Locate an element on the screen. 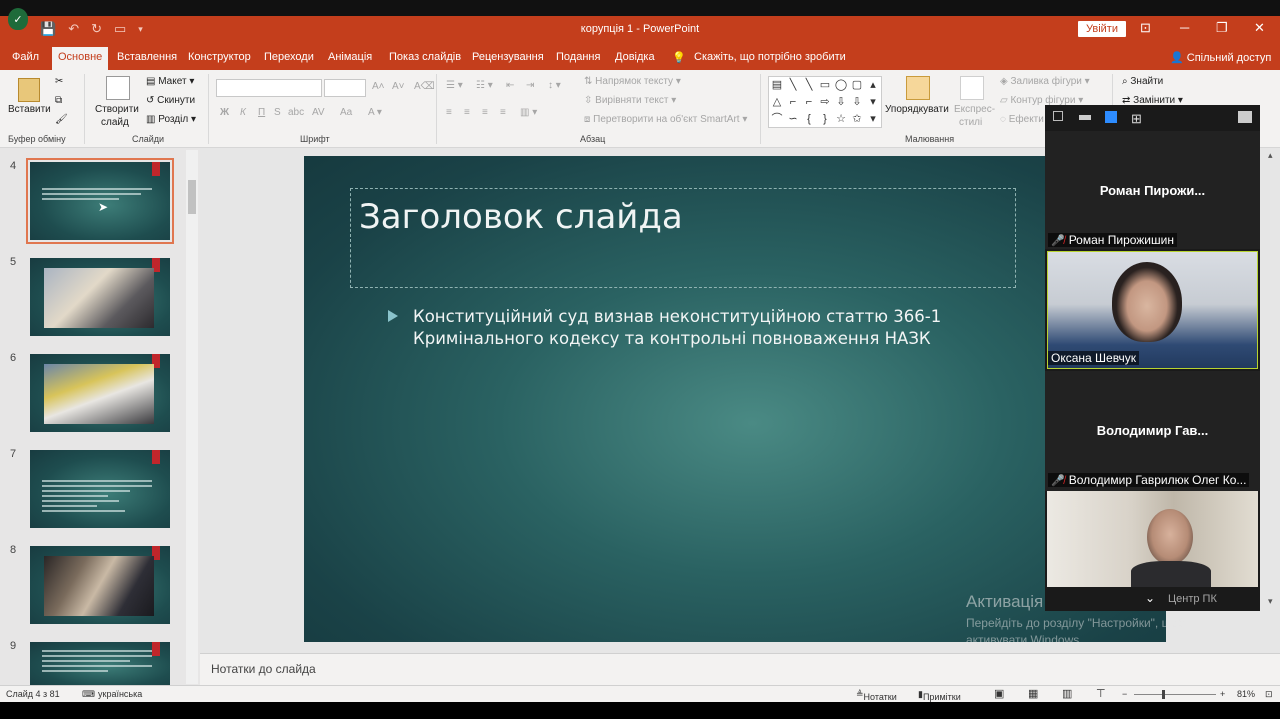 The image size is (1280, 719). speaker-view-icon is located at coordinates (1111, 117).